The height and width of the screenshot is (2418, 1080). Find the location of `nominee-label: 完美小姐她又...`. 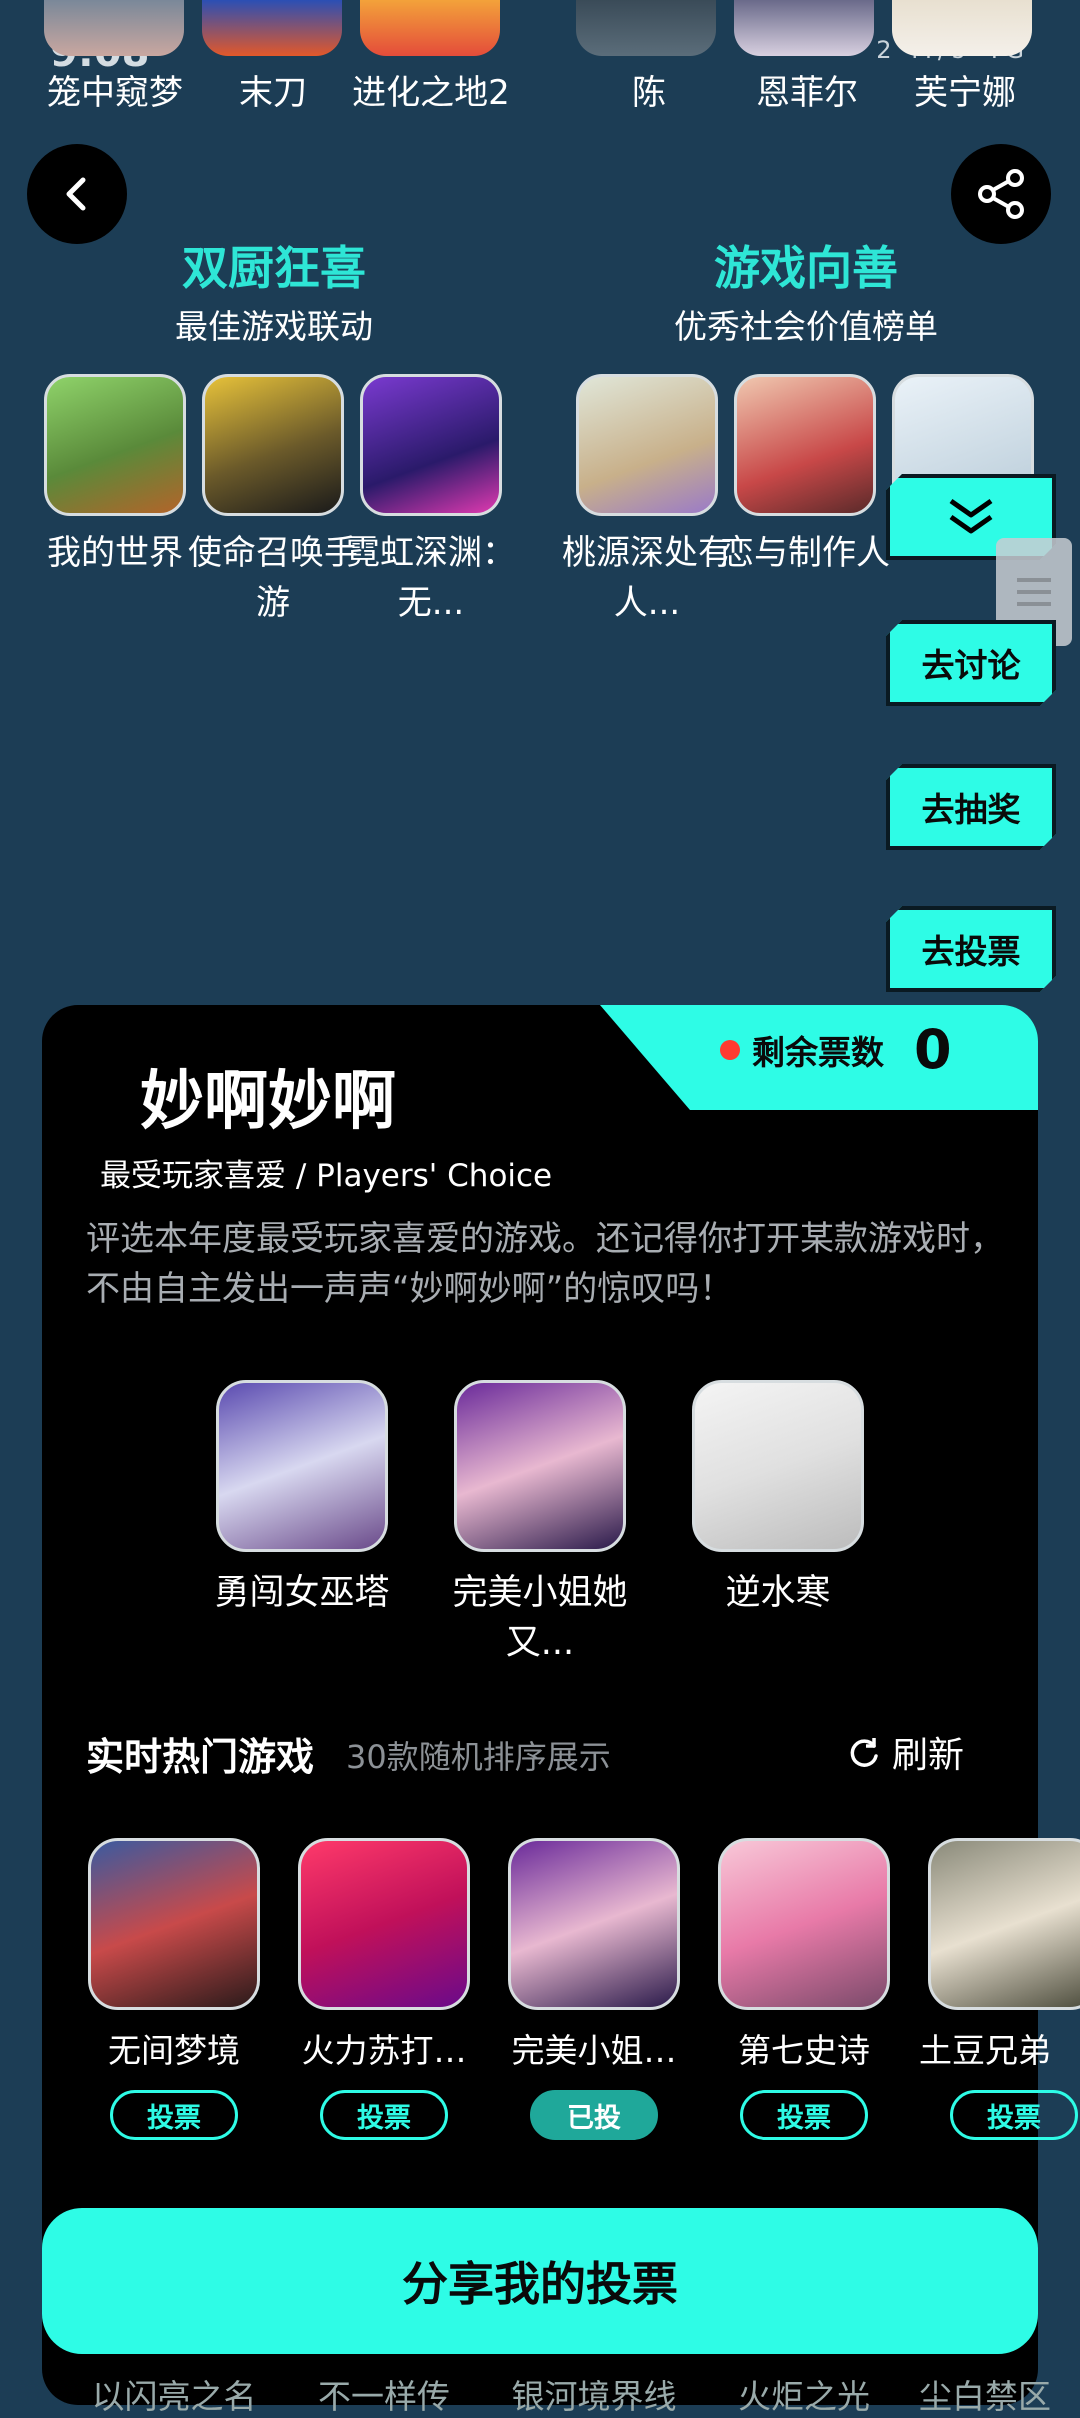

nominee-label: 完美小姐她又... is located at coordinates (540, 1618).